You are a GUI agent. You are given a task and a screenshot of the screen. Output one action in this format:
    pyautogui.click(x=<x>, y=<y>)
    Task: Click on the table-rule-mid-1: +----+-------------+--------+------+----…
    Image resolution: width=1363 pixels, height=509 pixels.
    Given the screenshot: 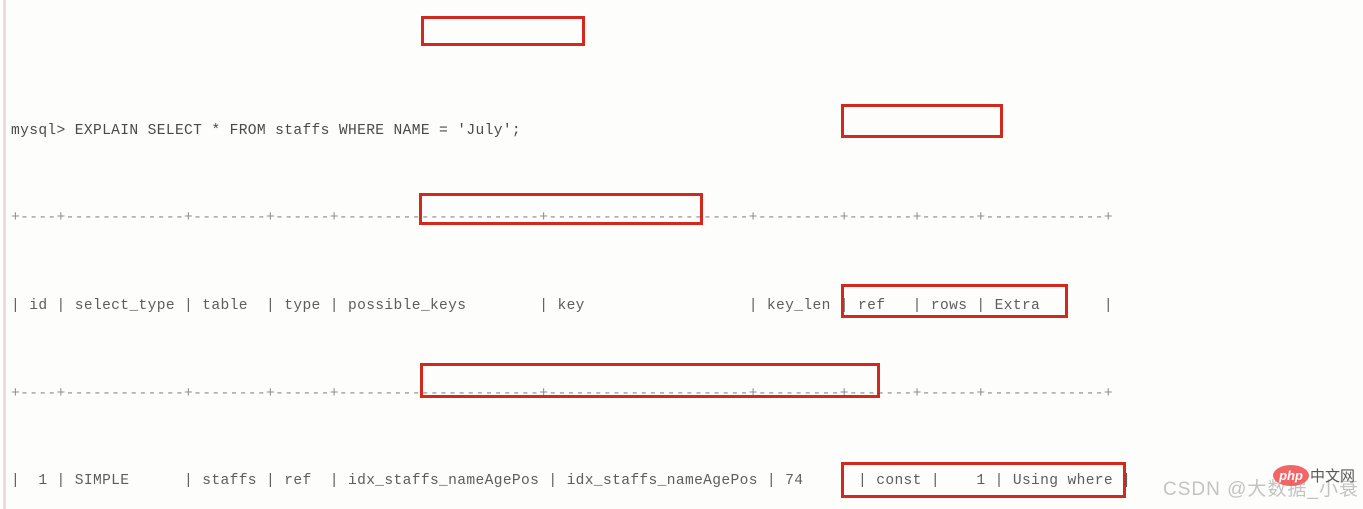 What is the action you would take?
    pyautogui.click(x=562, y=393)
    